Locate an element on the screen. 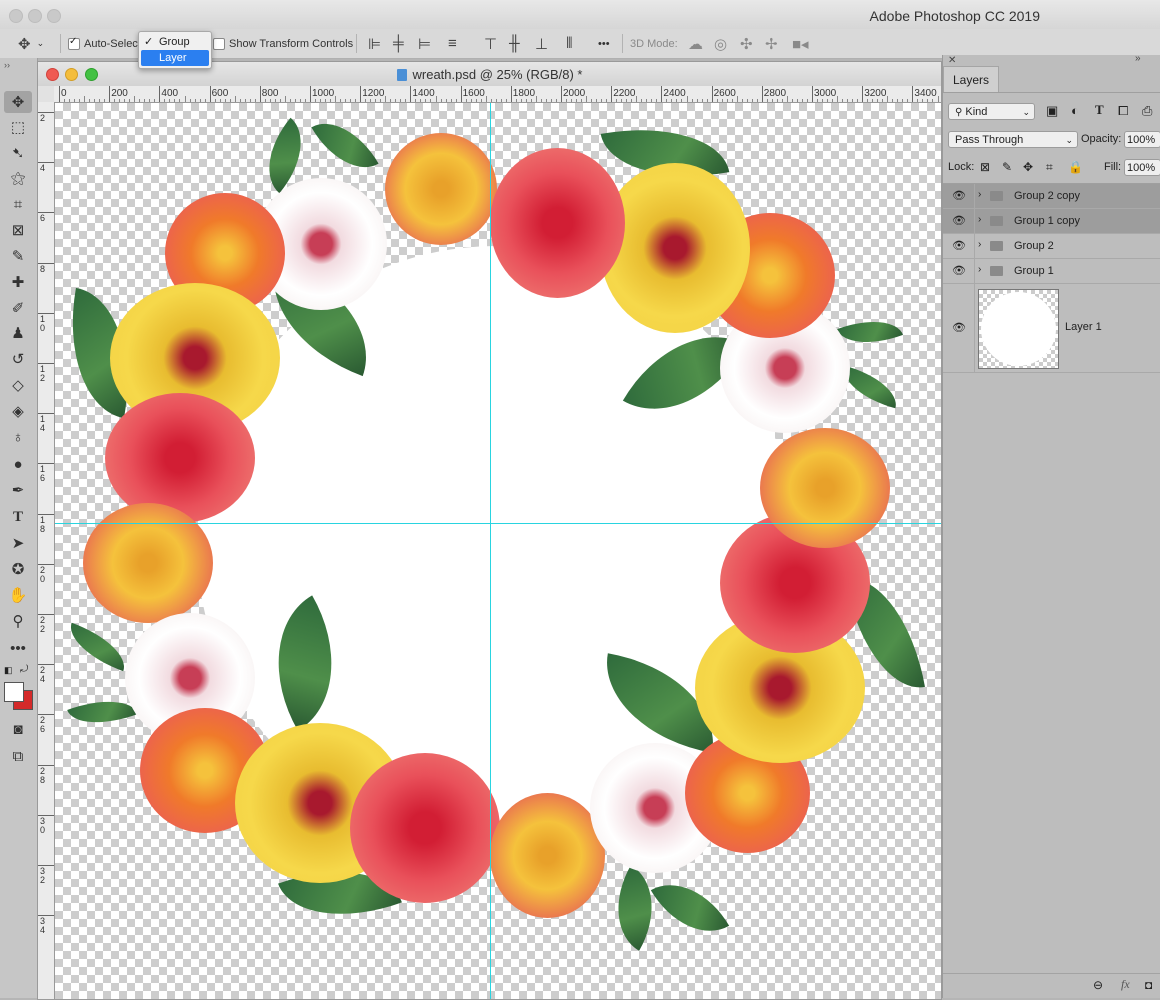 This screenshot has height=1000, width=1160. document-title: wreath.psd @ 25% (RGB/8) * is located at coordinates (489, 74).